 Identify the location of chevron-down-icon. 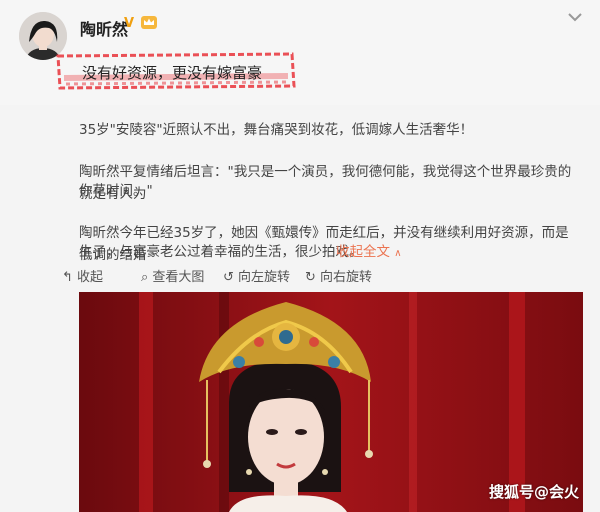
(575, 17).